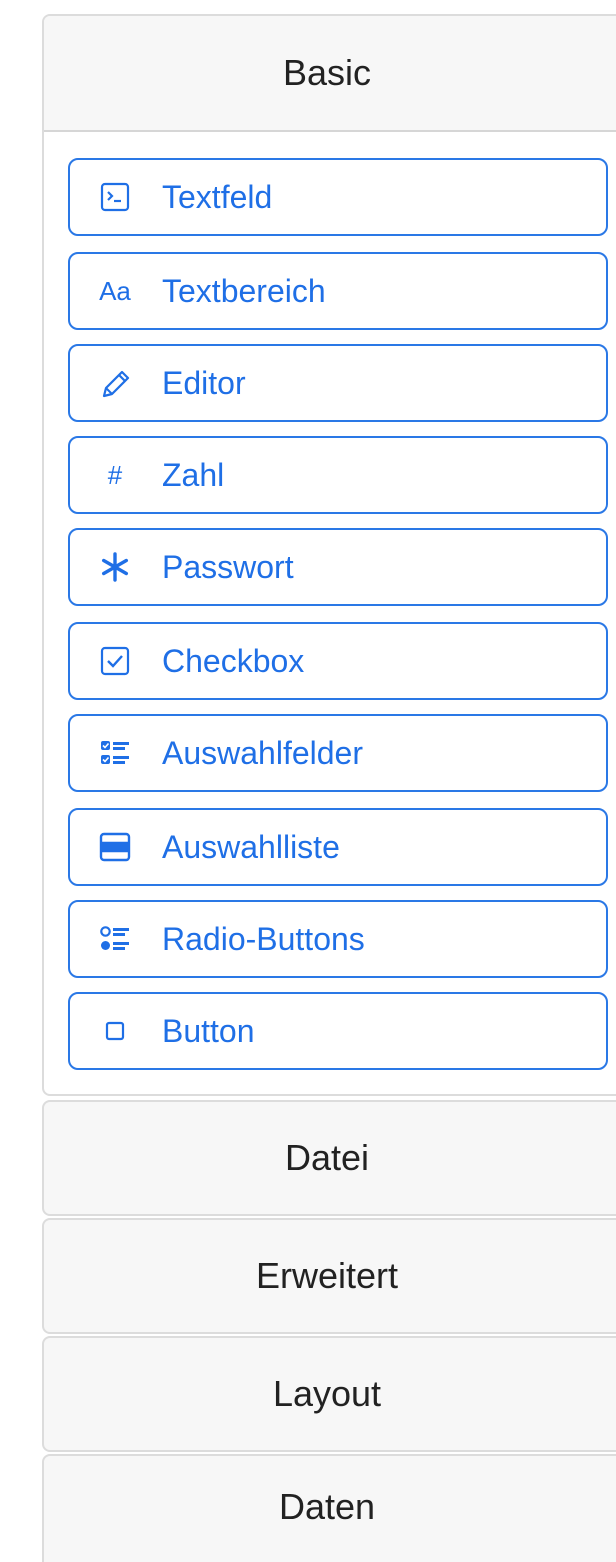  I want to click on panel-basic-header: Basic, so click(330, 74).